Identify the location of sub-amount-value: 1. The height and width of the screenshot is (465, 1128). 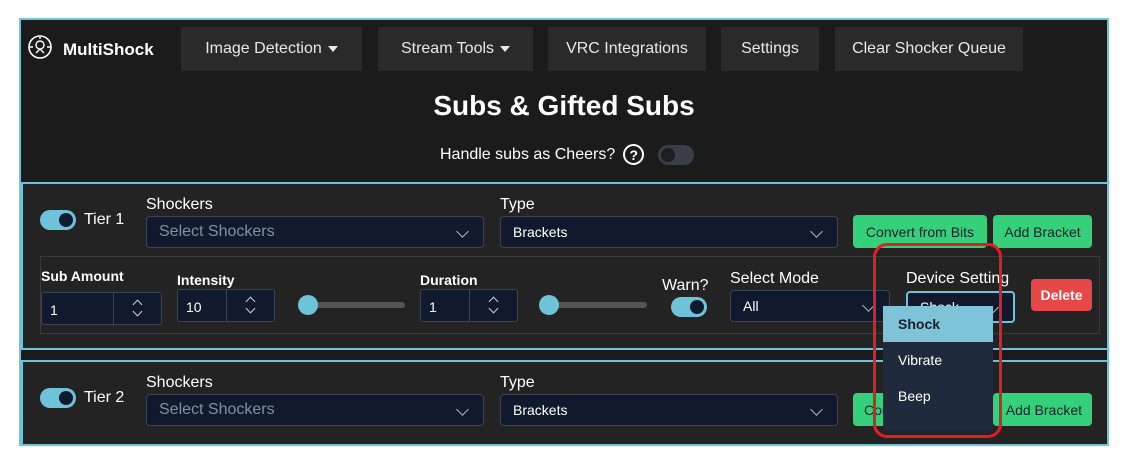
(54, 310).